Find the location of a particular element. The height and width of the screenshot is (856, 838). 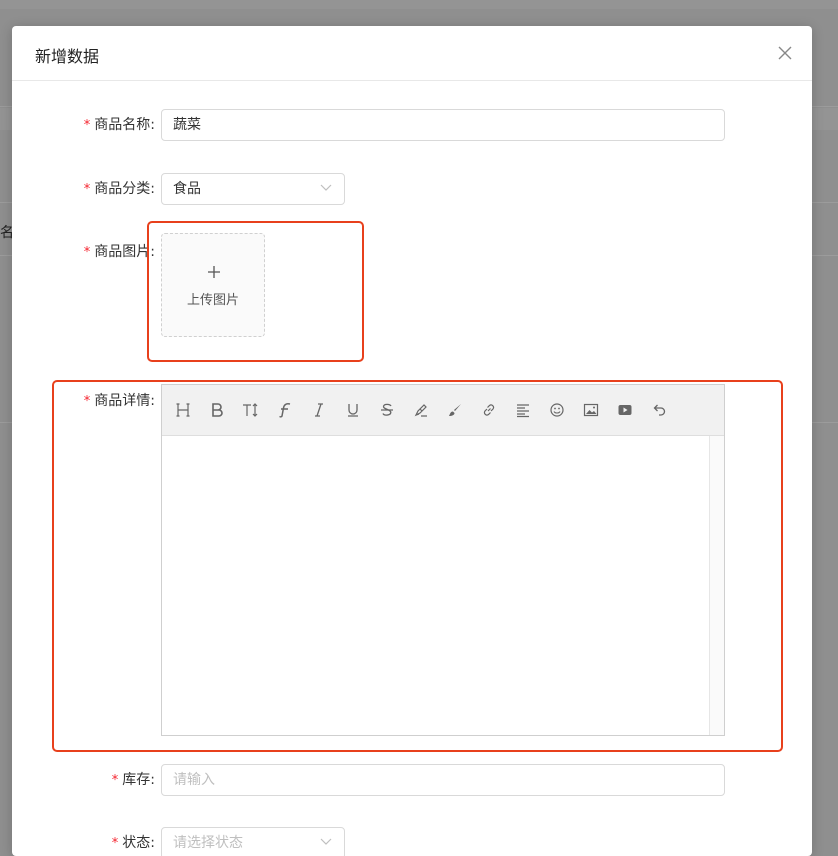

strikethrough-icon is located at coordinates (387, 410).